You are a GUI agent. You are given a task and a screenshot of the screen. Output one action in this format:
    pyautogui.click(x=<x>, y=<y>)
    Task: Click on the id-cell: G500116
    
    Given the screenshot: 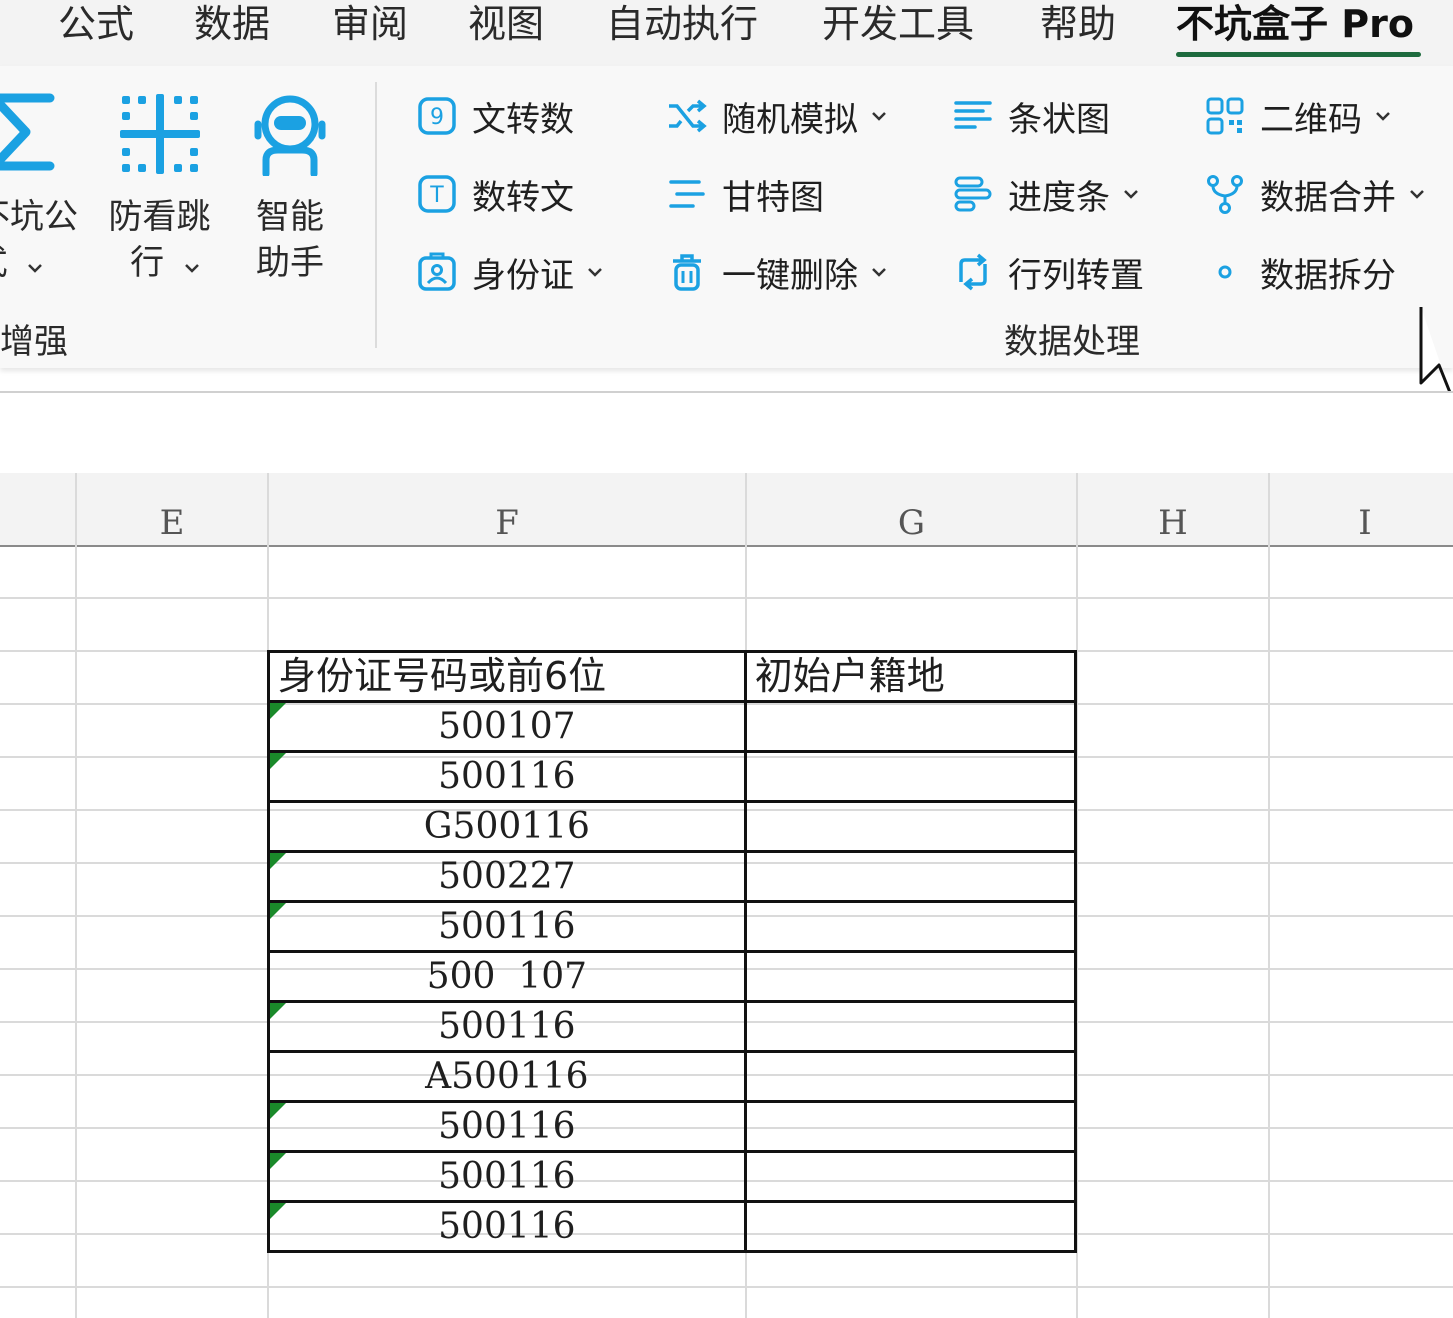 What is the action you would take?
    pyautogui.click(x=507, y=826)
    